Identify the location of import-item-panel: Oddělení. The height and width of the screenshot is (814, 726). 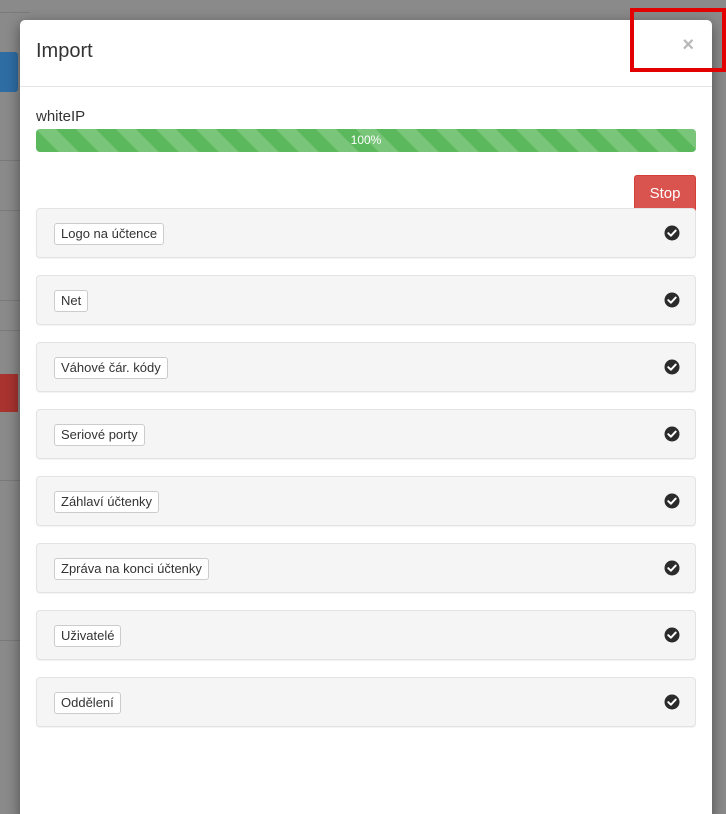
(366, 702).